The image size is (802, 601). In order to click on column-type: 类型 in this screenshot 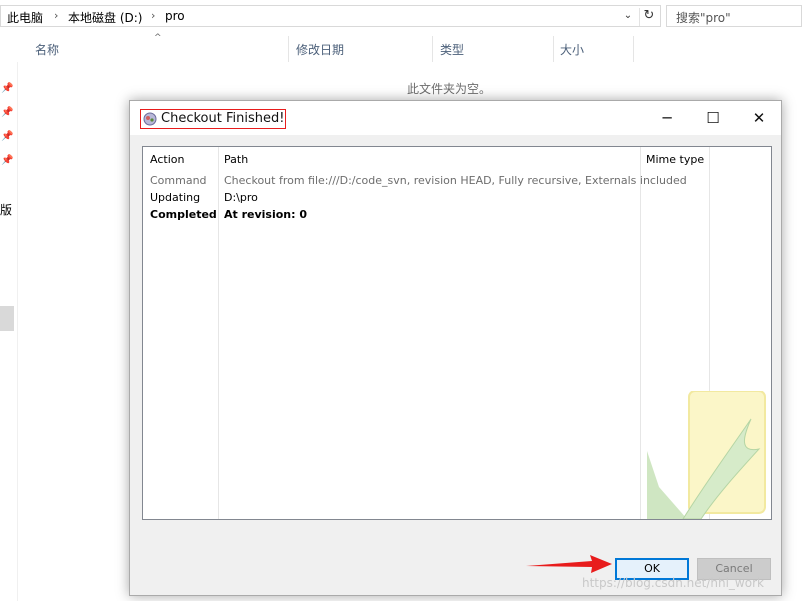, I will do `click(452, 49)`.